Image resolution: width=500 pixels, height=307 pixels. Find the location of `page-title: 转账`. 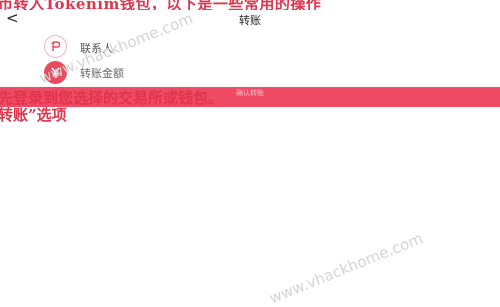

page-title: 转账 is located at coordinates (250, 20).